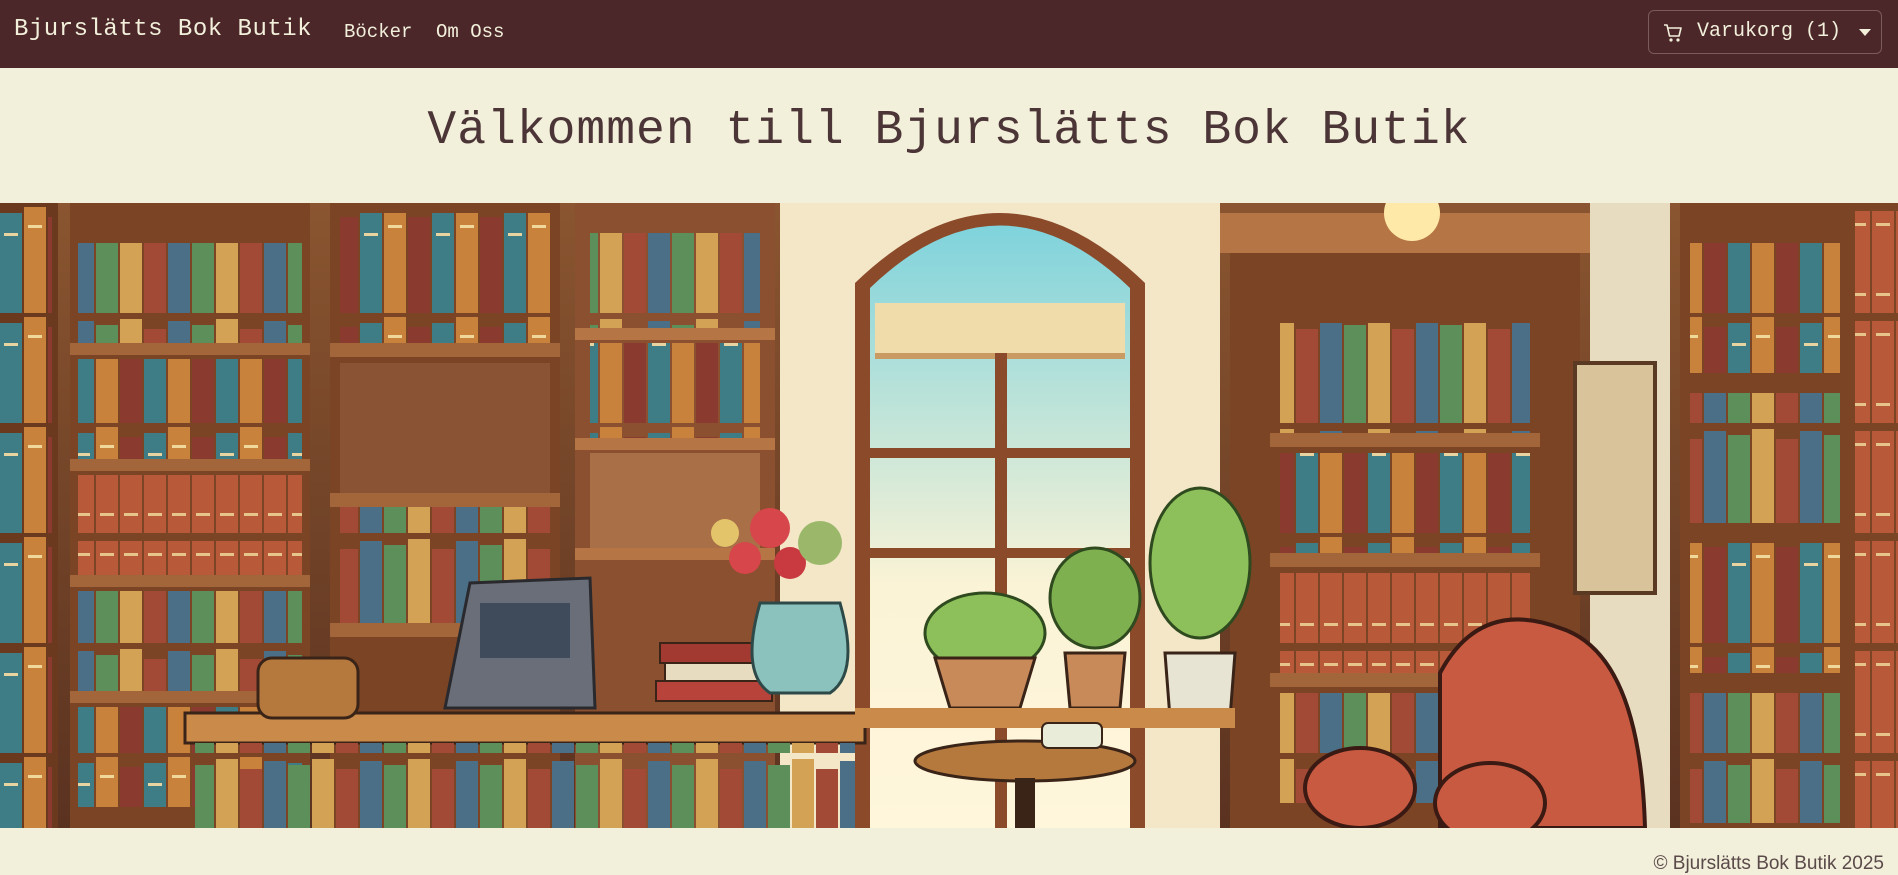 This screenshot has height=875, width=1898. What do you see at coordinates (1769, 863) in the screenshot?
I see `footer-copyright: © Bjurslätts Bok Butik 2025` at bounding box center [1769, 863].